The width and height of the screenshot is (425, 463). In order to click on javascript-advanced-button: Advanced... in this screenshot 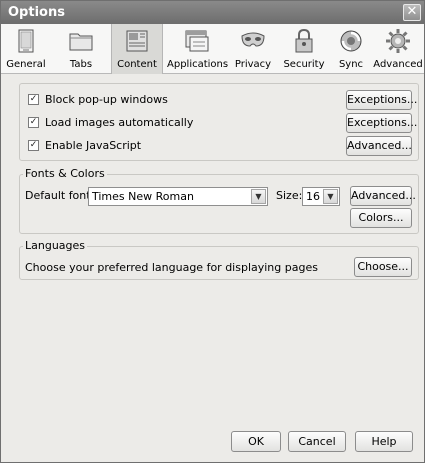, I will do `click(379, 146)`.